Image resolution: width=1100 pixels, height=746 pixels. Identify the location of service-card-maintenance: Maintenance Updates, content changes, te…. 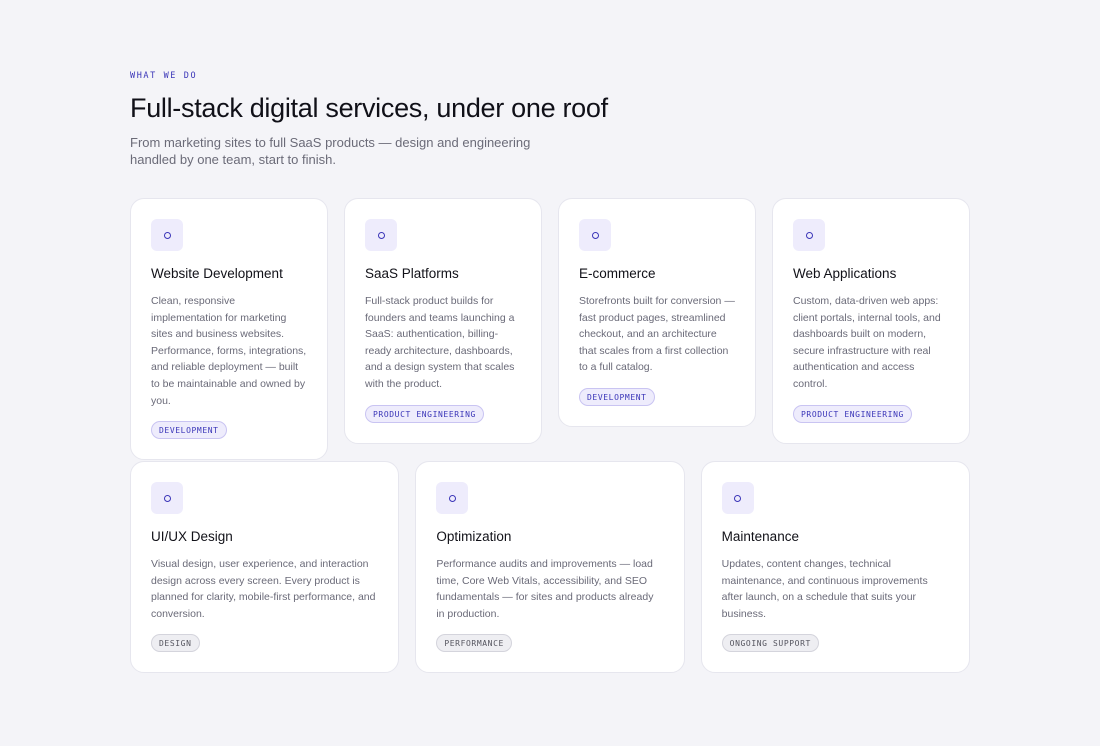
(835, 567).